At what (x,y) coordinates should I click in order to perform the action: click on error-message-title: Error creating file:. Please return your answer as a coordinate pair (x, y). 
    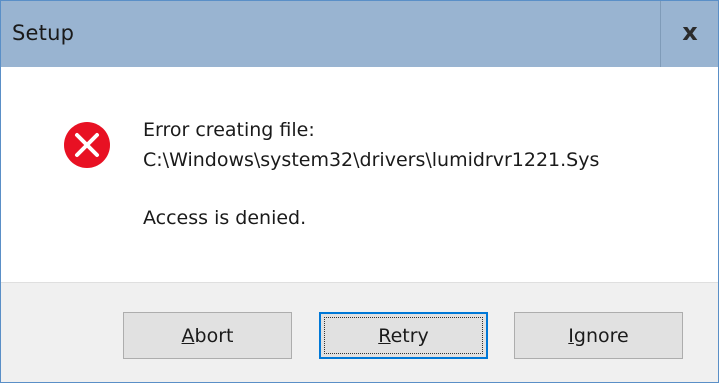
    Looking at the image, I should click on (229, 130).